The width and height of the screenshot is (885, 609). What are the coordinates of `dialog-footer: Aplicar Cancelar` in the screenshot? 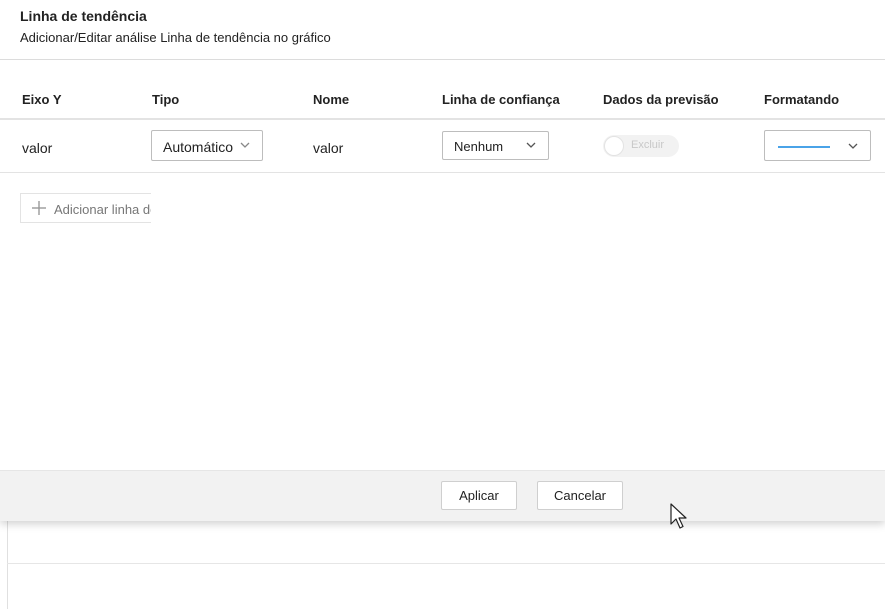 It's located at (442, 495).